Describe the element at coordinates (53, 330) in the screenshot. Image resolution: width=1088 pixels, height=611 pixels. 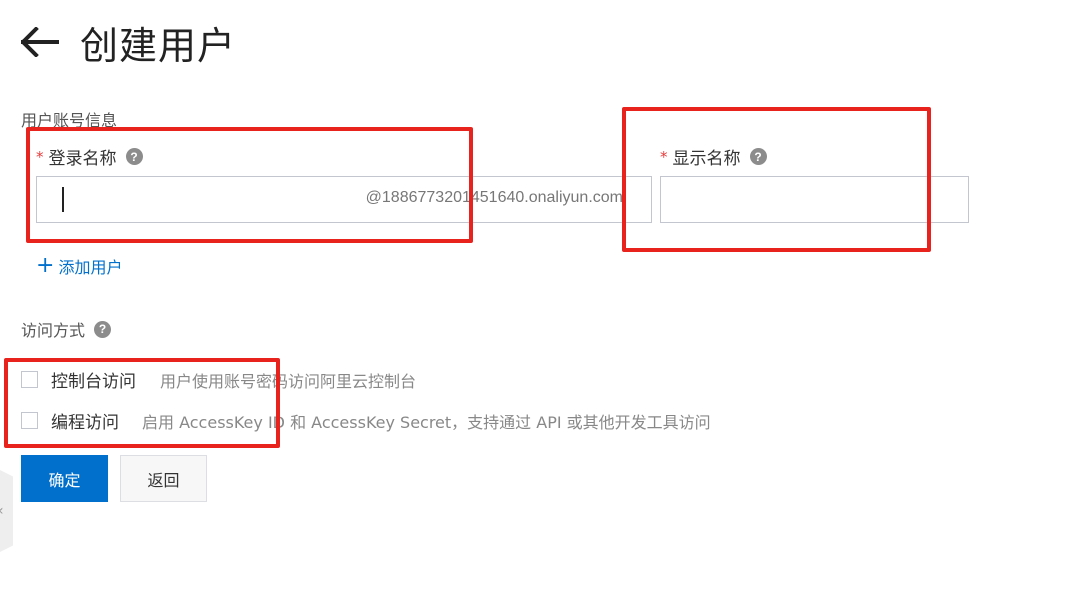
I see `access-section-title: 访问方式` at that location.